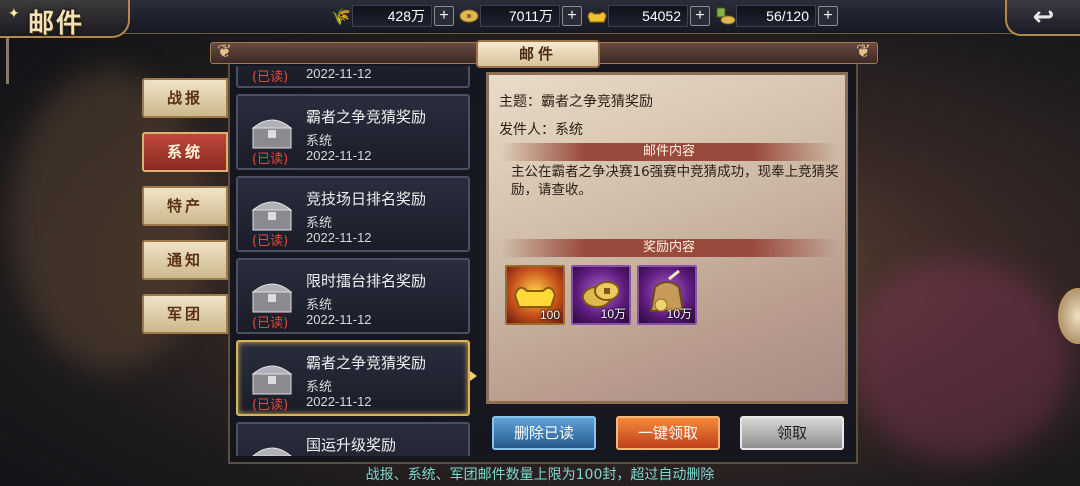  I want to click on resource-grain: 🌾 428万 +, so click(392, 16).